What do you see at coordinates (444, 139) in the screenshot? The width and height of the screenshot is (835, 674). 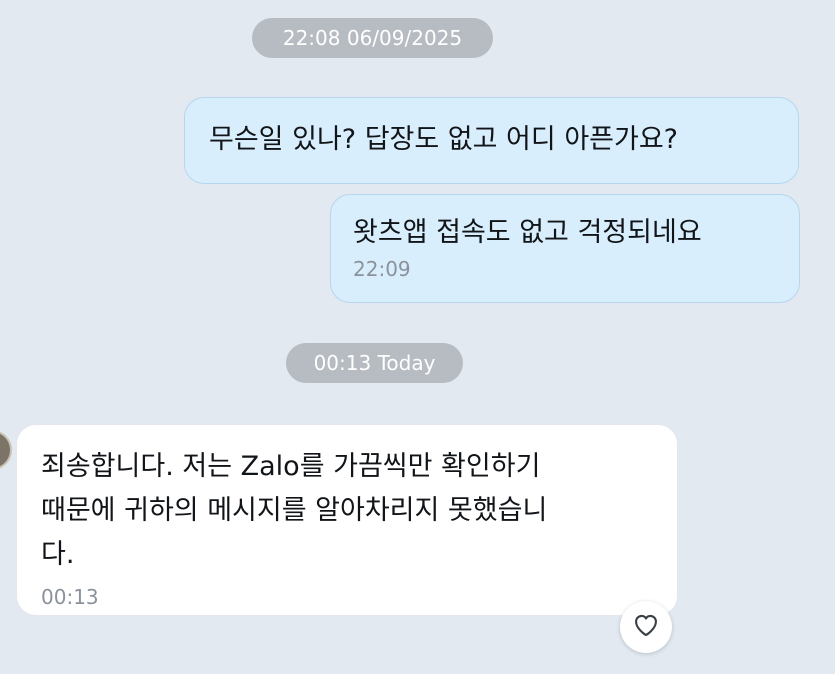 I see `message-text: 무슨일 있나? 답장도 없고 어디 아픈가요?` at bounding box center [444, 139].